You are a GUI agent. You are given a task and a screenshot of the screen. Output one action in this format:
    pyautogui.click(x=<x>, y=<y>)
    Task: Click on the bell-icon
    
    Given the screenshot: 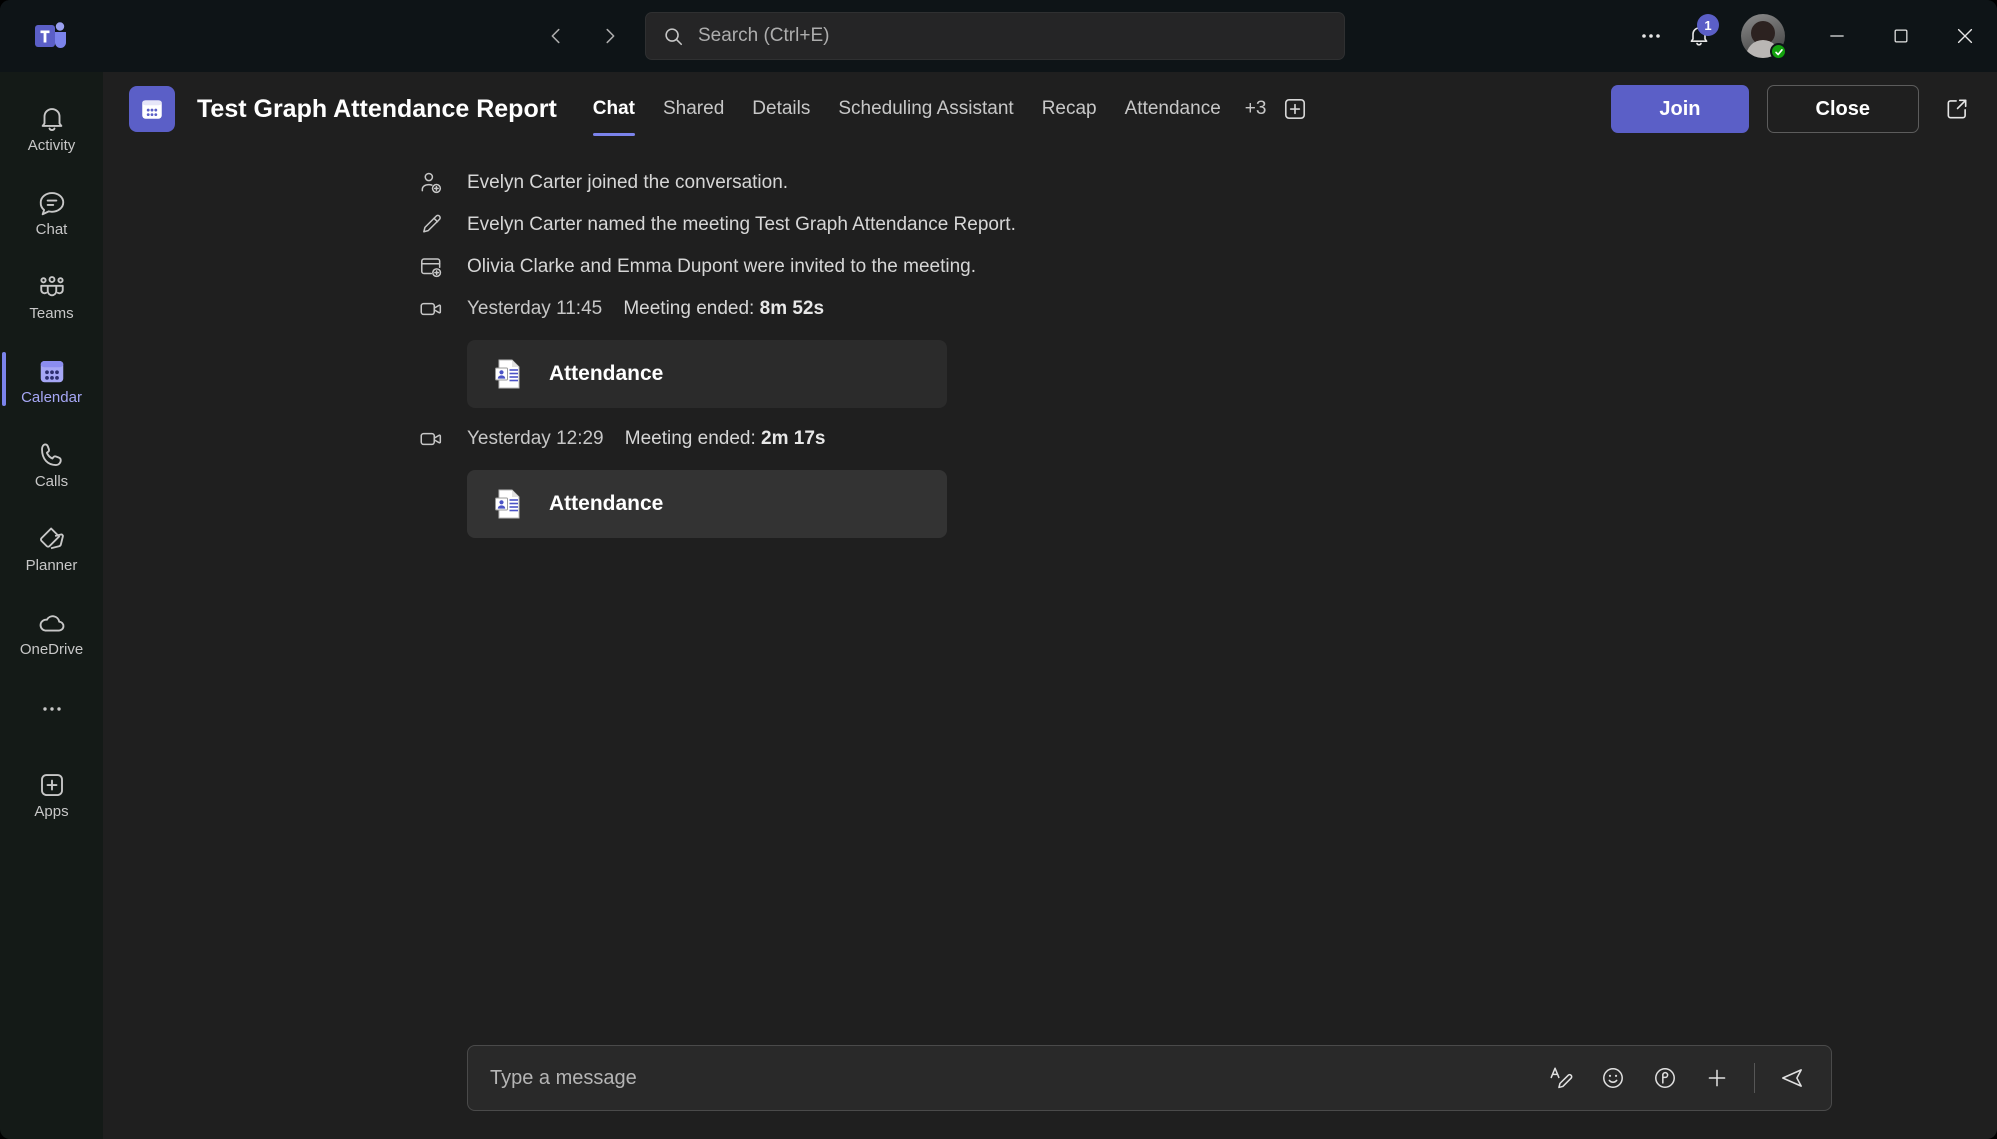 What is the action you would take?
    pyautogui.click(x=52, y=119)
    